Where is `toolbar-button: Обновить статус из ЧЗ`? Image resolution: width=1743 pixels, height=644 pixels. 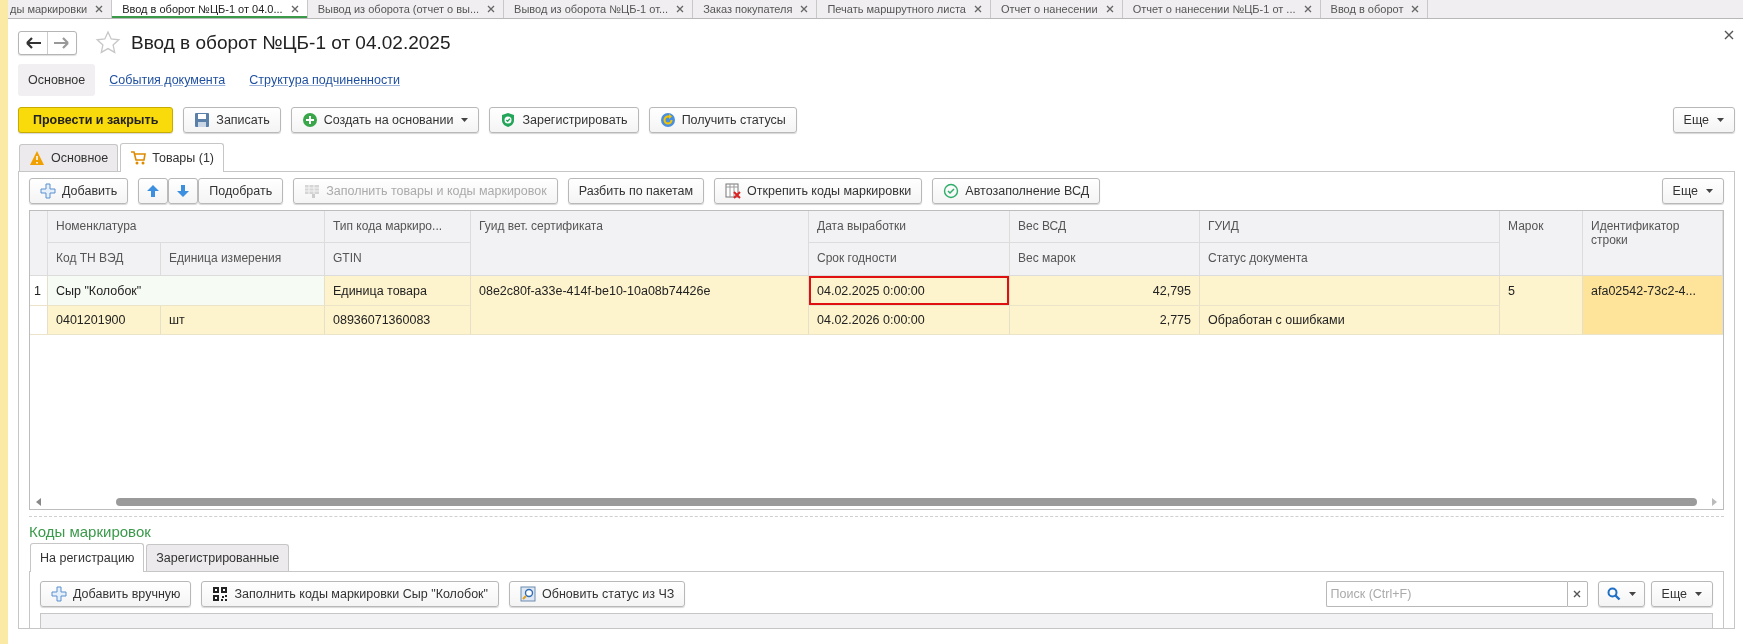
toolbar-button: Обновить статус из ЧЗ is located at coordinates (597, 594).